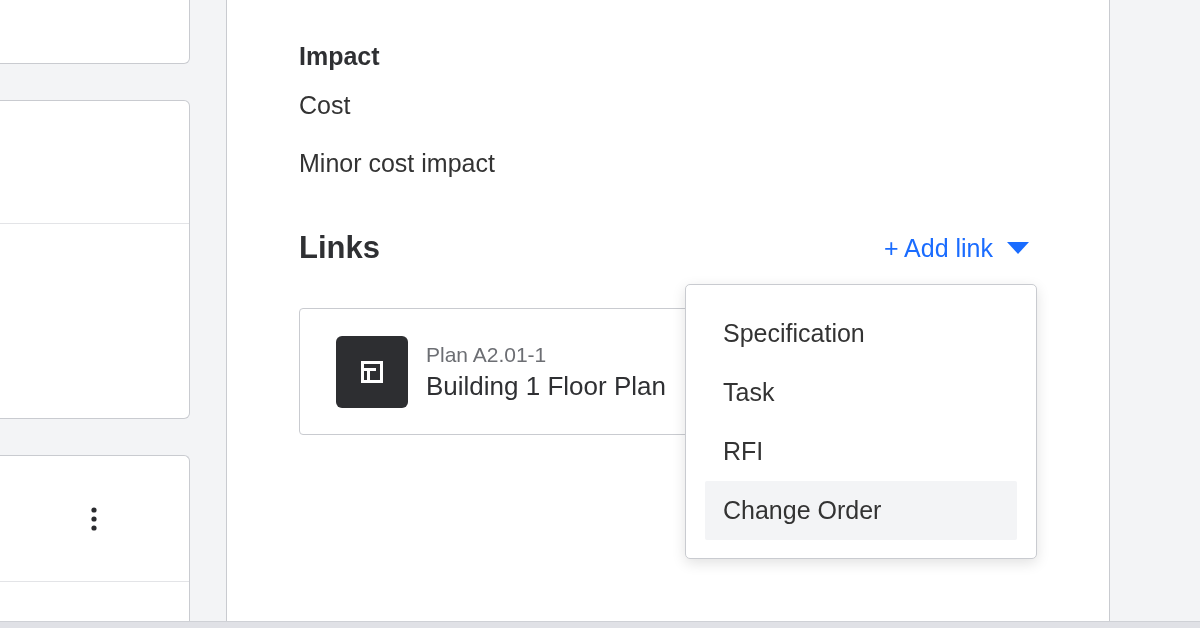 Image resolution: width=1200 pixels, height=628 pixels. I want to click on menu-item: Change Order, so click(861, 510).